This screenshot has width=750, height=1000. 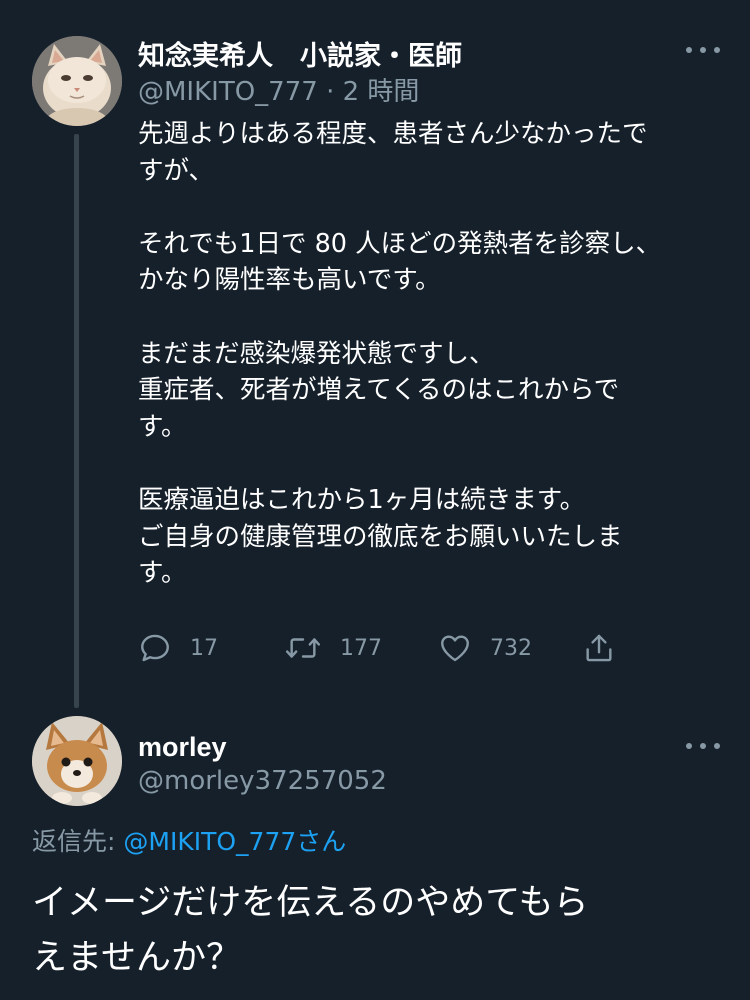 What do you see at coordinates (377, 931) in the screenshot?
I see `reply-text: イメージだけを伝えるのやめてもら えませんか？` at bounding box center [377, 931].